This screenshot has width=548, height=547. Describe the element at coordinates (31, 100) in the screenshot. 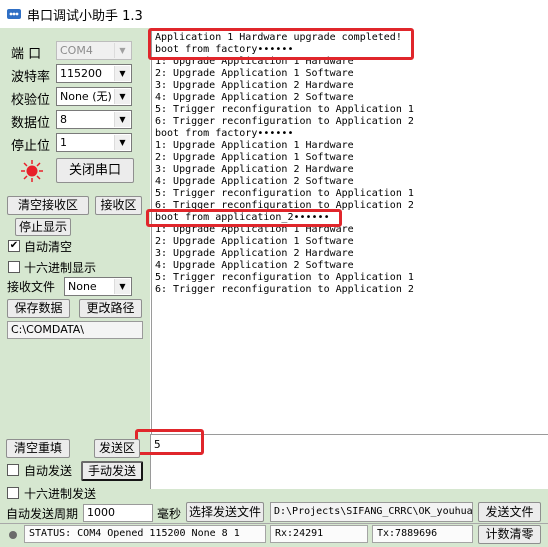

I see `parity-label: 校验位` at that location.